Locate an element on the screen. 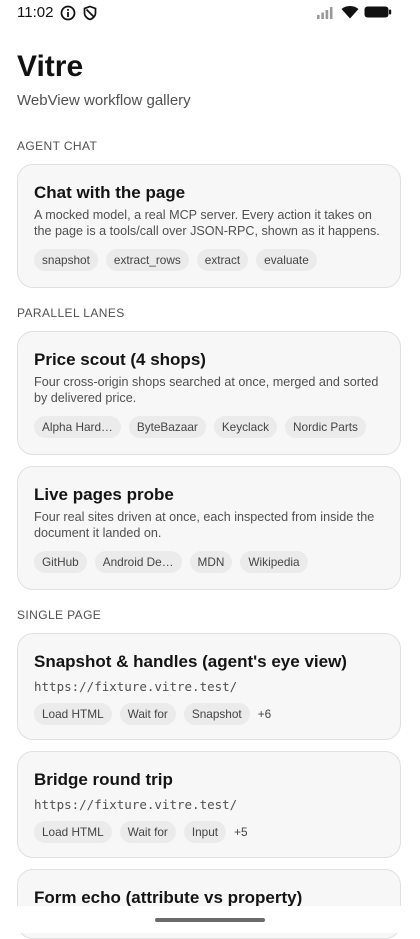  shield-icon is located at coordinates (90, 13).